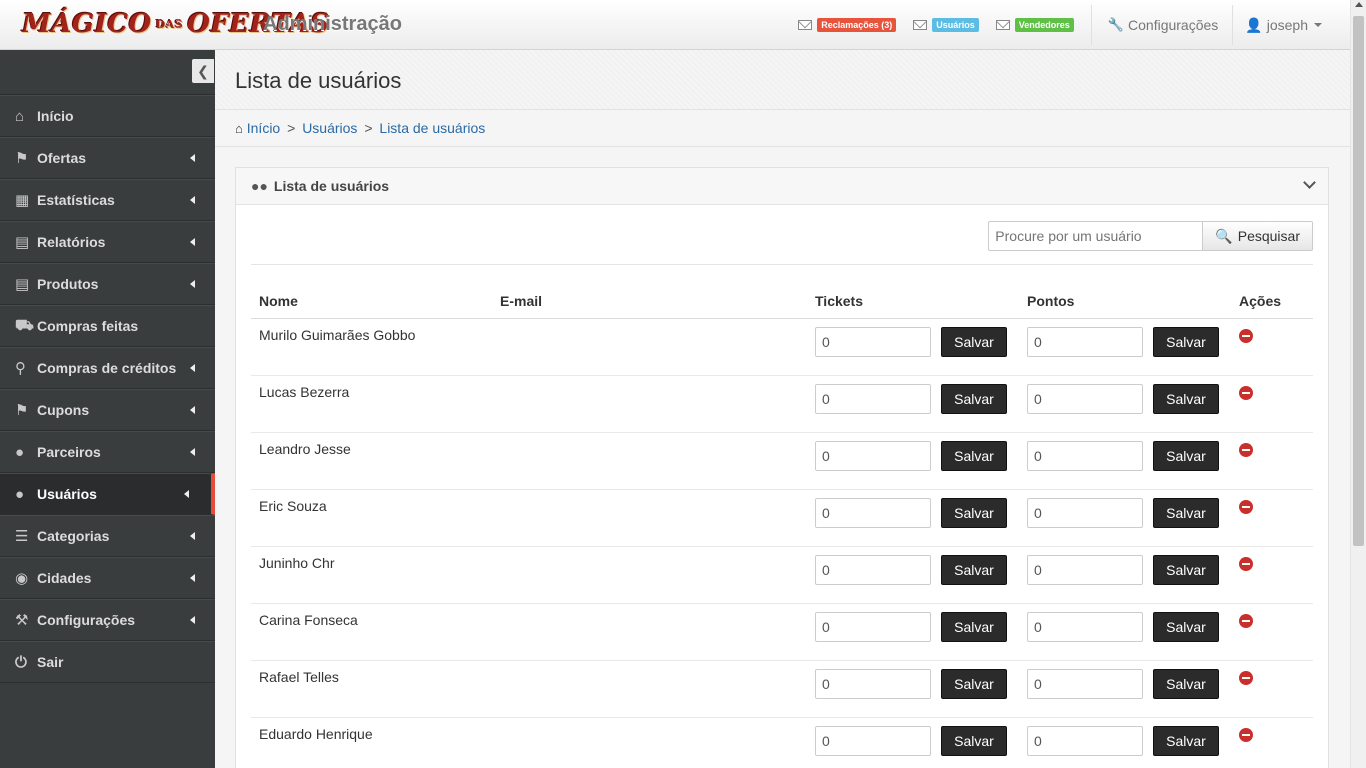 This screenshot has width=1366, height=768. Describe the element at coordinates (107, 242) in the screenshot. I see `sidebar-item-relatorios: ▤ Relatórios` at that location.